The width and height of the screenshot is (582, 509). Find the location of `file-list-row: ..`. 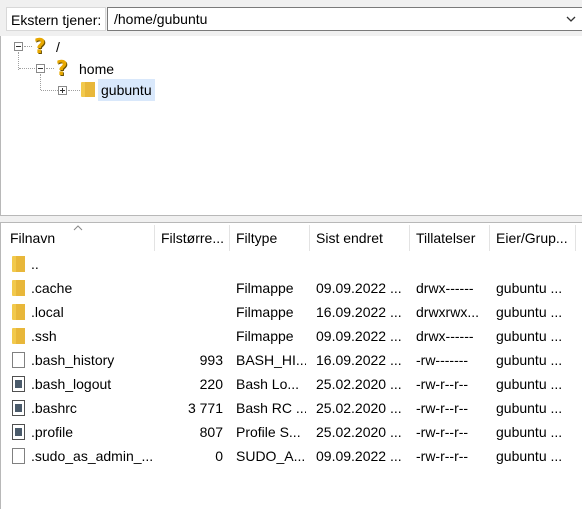

file-list-row: .. is located at coordinates (291, 264).